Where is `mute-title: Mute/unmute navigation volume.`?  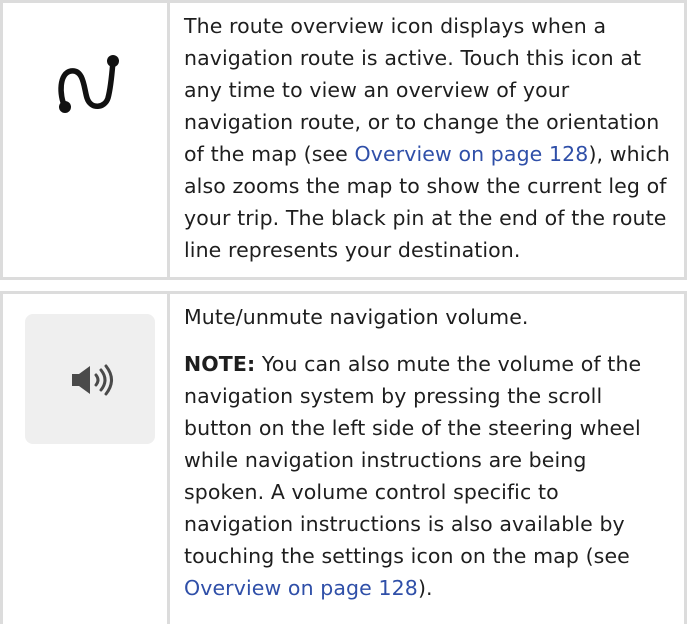
mute-title: Mute/unmute navigation volume. is located at coordinates (356, 317).